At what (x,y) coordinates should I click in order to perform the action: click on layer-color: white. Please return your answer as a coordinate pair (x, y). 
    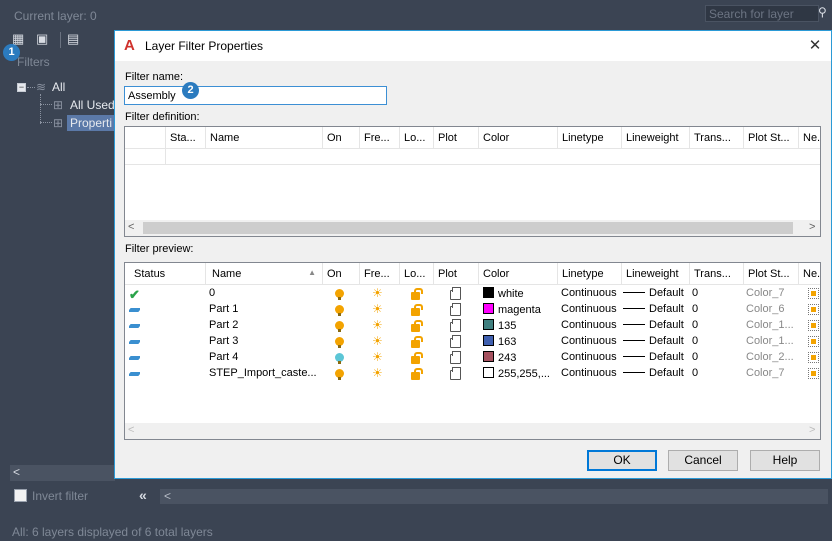
    Looking at the image, I should click on (503, 293).